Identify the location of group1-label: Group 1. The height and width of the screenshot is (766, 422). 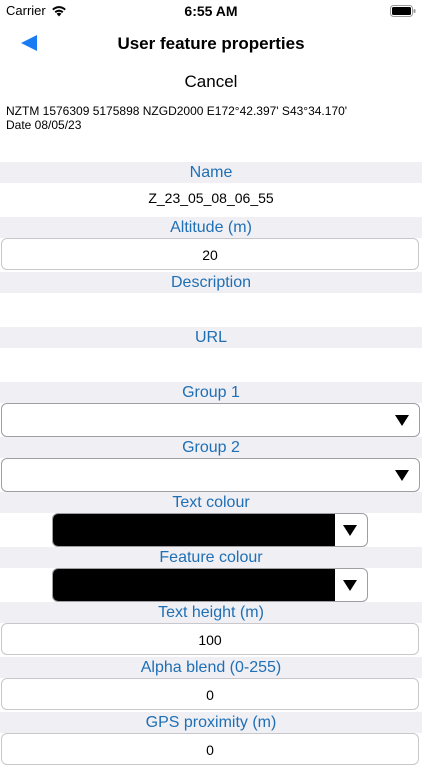
(211, 392).